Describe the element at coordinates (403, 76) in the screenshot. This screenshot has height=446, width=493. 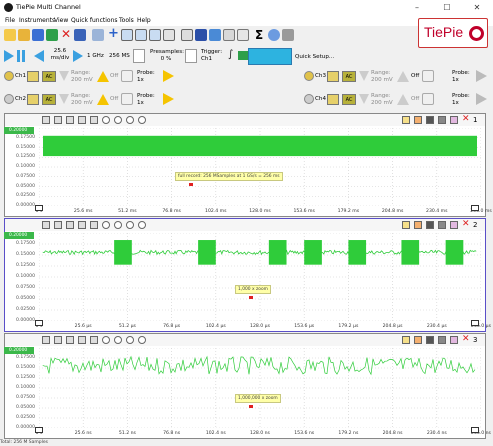
I see `ch3-range-increase-icon` at that location.